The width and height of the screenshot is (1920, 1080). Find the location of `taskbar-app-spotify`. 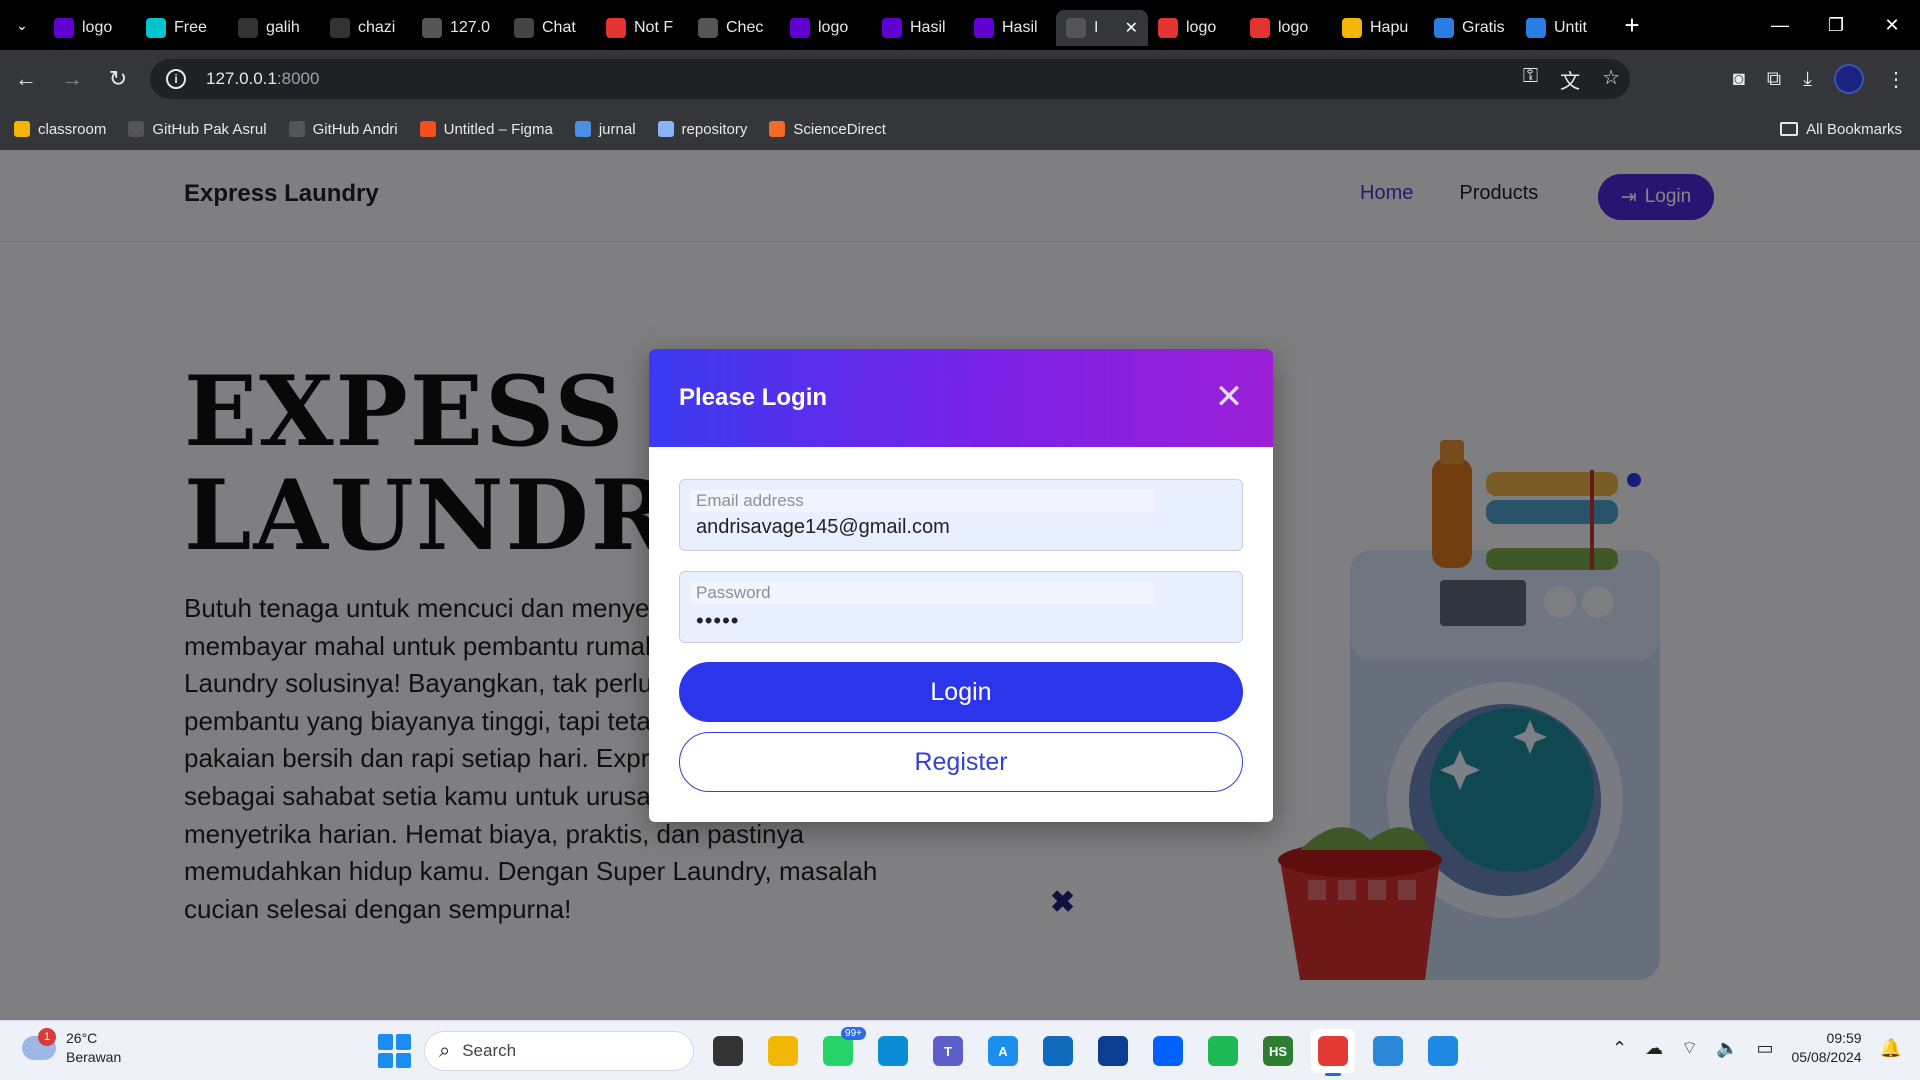

taskbar-app-spotify is located at coordinates (1223, 1051).